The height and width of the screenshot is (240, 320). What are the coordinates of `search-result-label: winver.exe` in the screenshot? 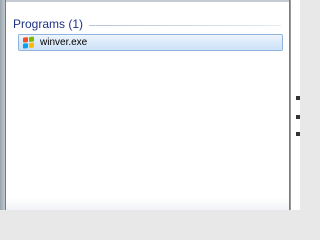 It's located at (64, 42).